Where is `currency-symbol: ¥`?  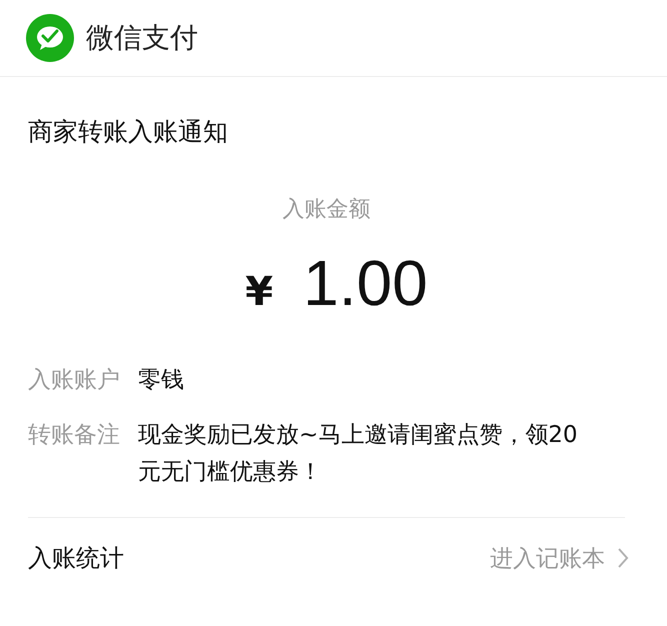
currency-symbol: ¥ is located at coordinates (259, 292).